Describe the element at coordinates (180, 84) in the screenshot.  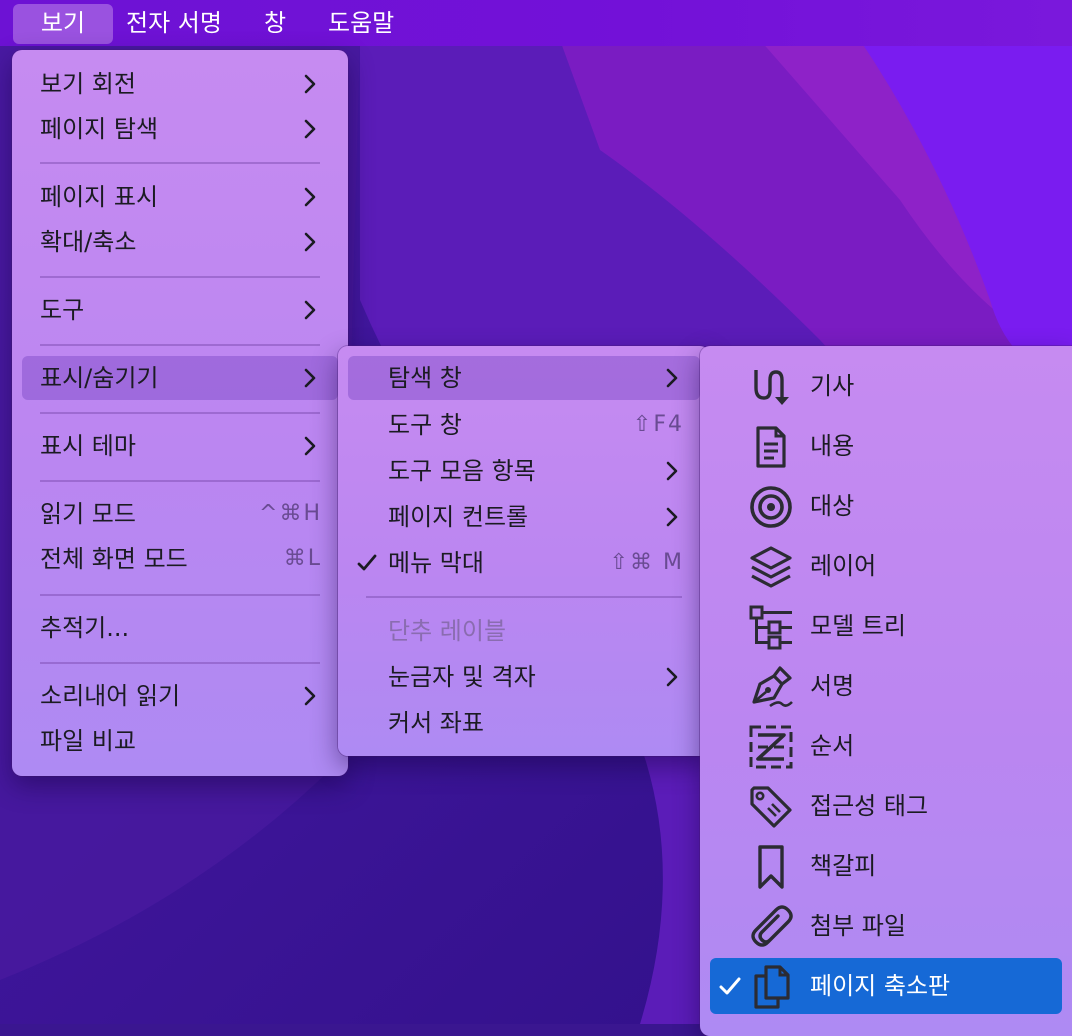
I see `menu-item-rotate-view: 보기 회전` at that location.